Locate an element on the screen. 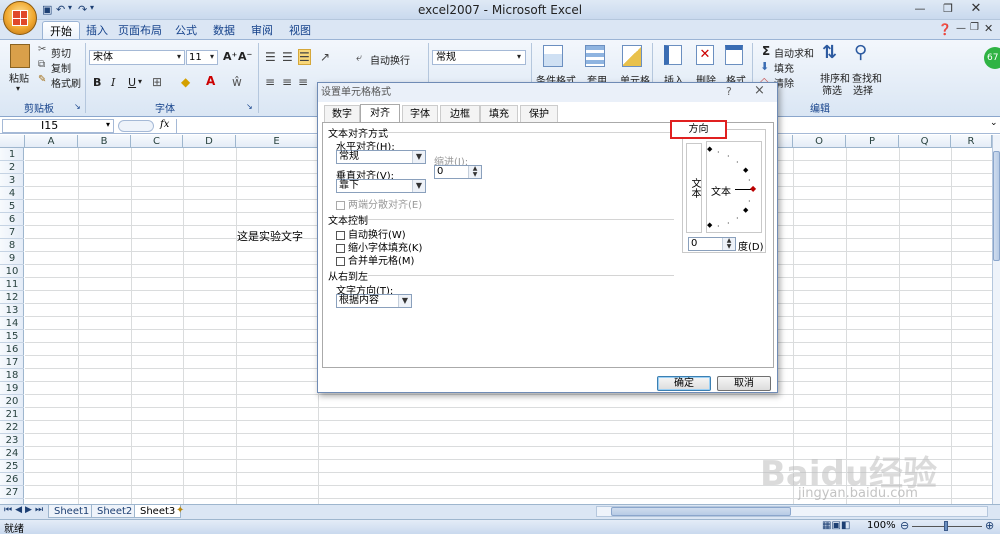 The height and width of the screenshot is (534, 1000). column-header: C is located at coordinates (157, 141).